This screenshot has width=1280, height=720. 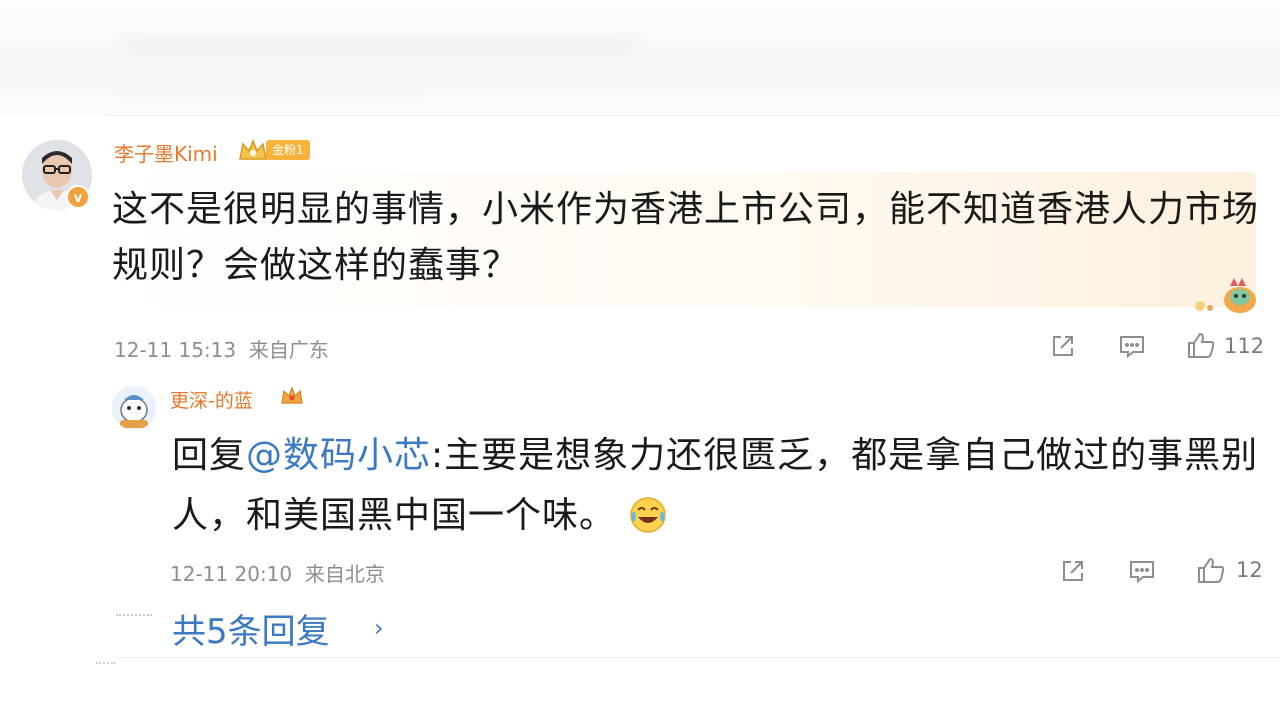 What do you see at coordinates (1225, 295) in the screenshot?
I see `bubble-decoration-icon` at bounding box center [1225, 295].